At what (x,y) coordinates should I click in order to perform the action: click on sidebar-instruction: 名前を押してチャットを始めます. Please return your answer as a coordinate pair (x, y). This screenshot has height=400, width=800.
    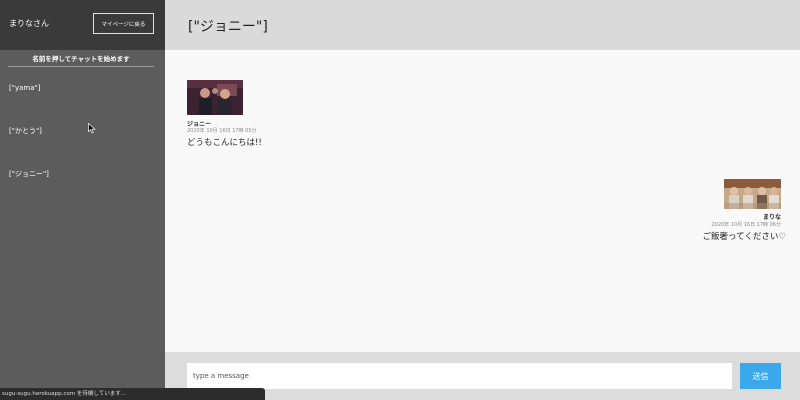
    Looking at the image, I should click on (81, 60).